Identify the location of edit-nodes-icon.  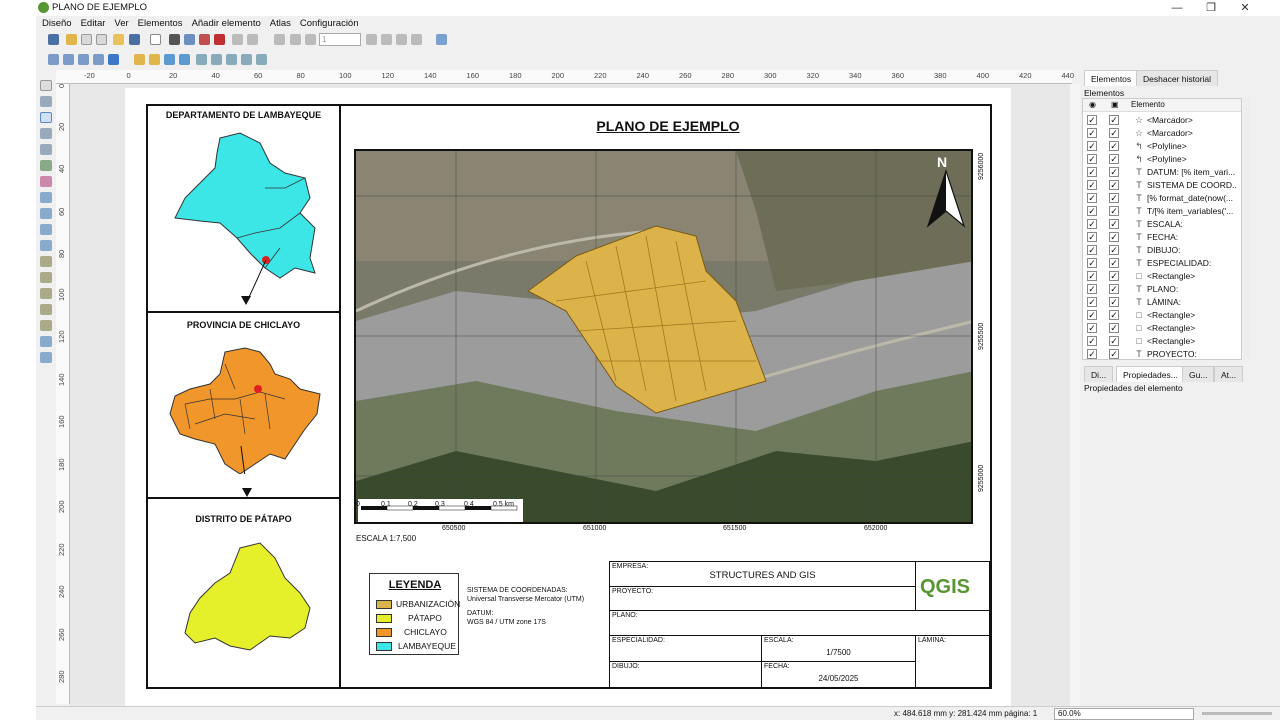
(46, 149).